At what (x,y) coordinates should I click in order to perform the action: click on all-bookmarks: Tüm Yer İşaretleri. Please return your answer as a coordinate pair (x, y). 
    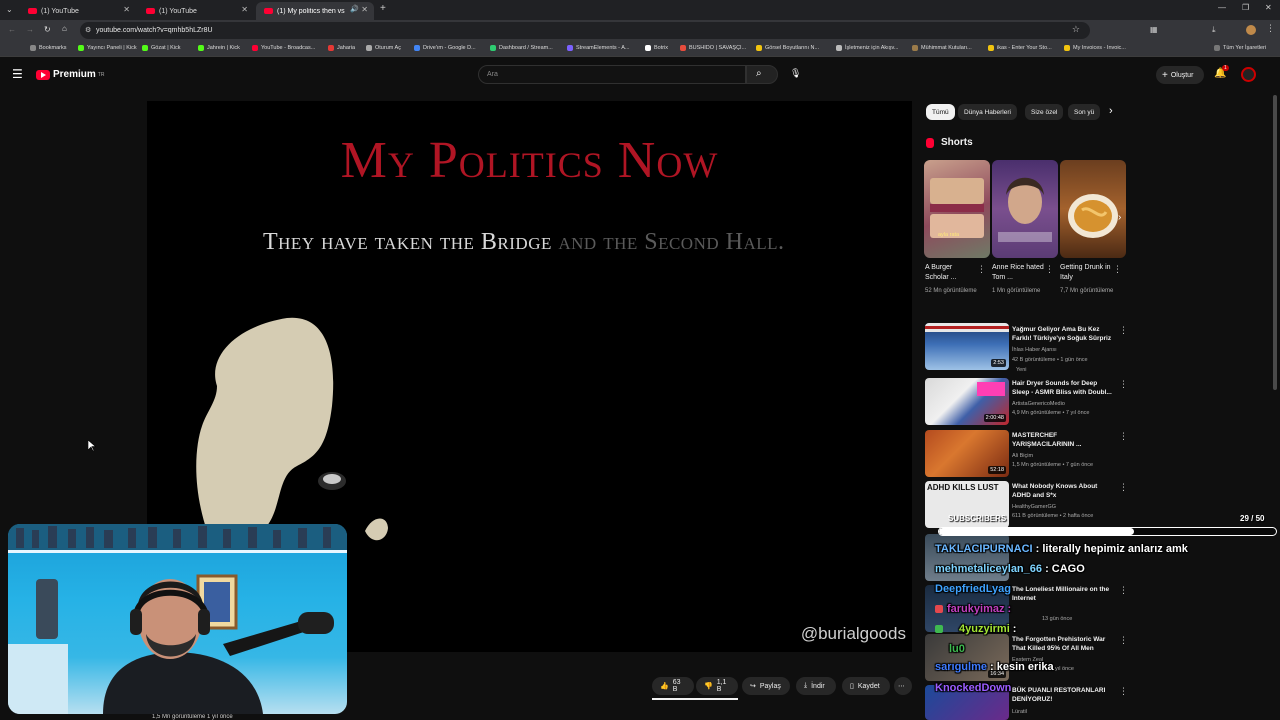
    Looking at the image, I should click on (1240, 48).